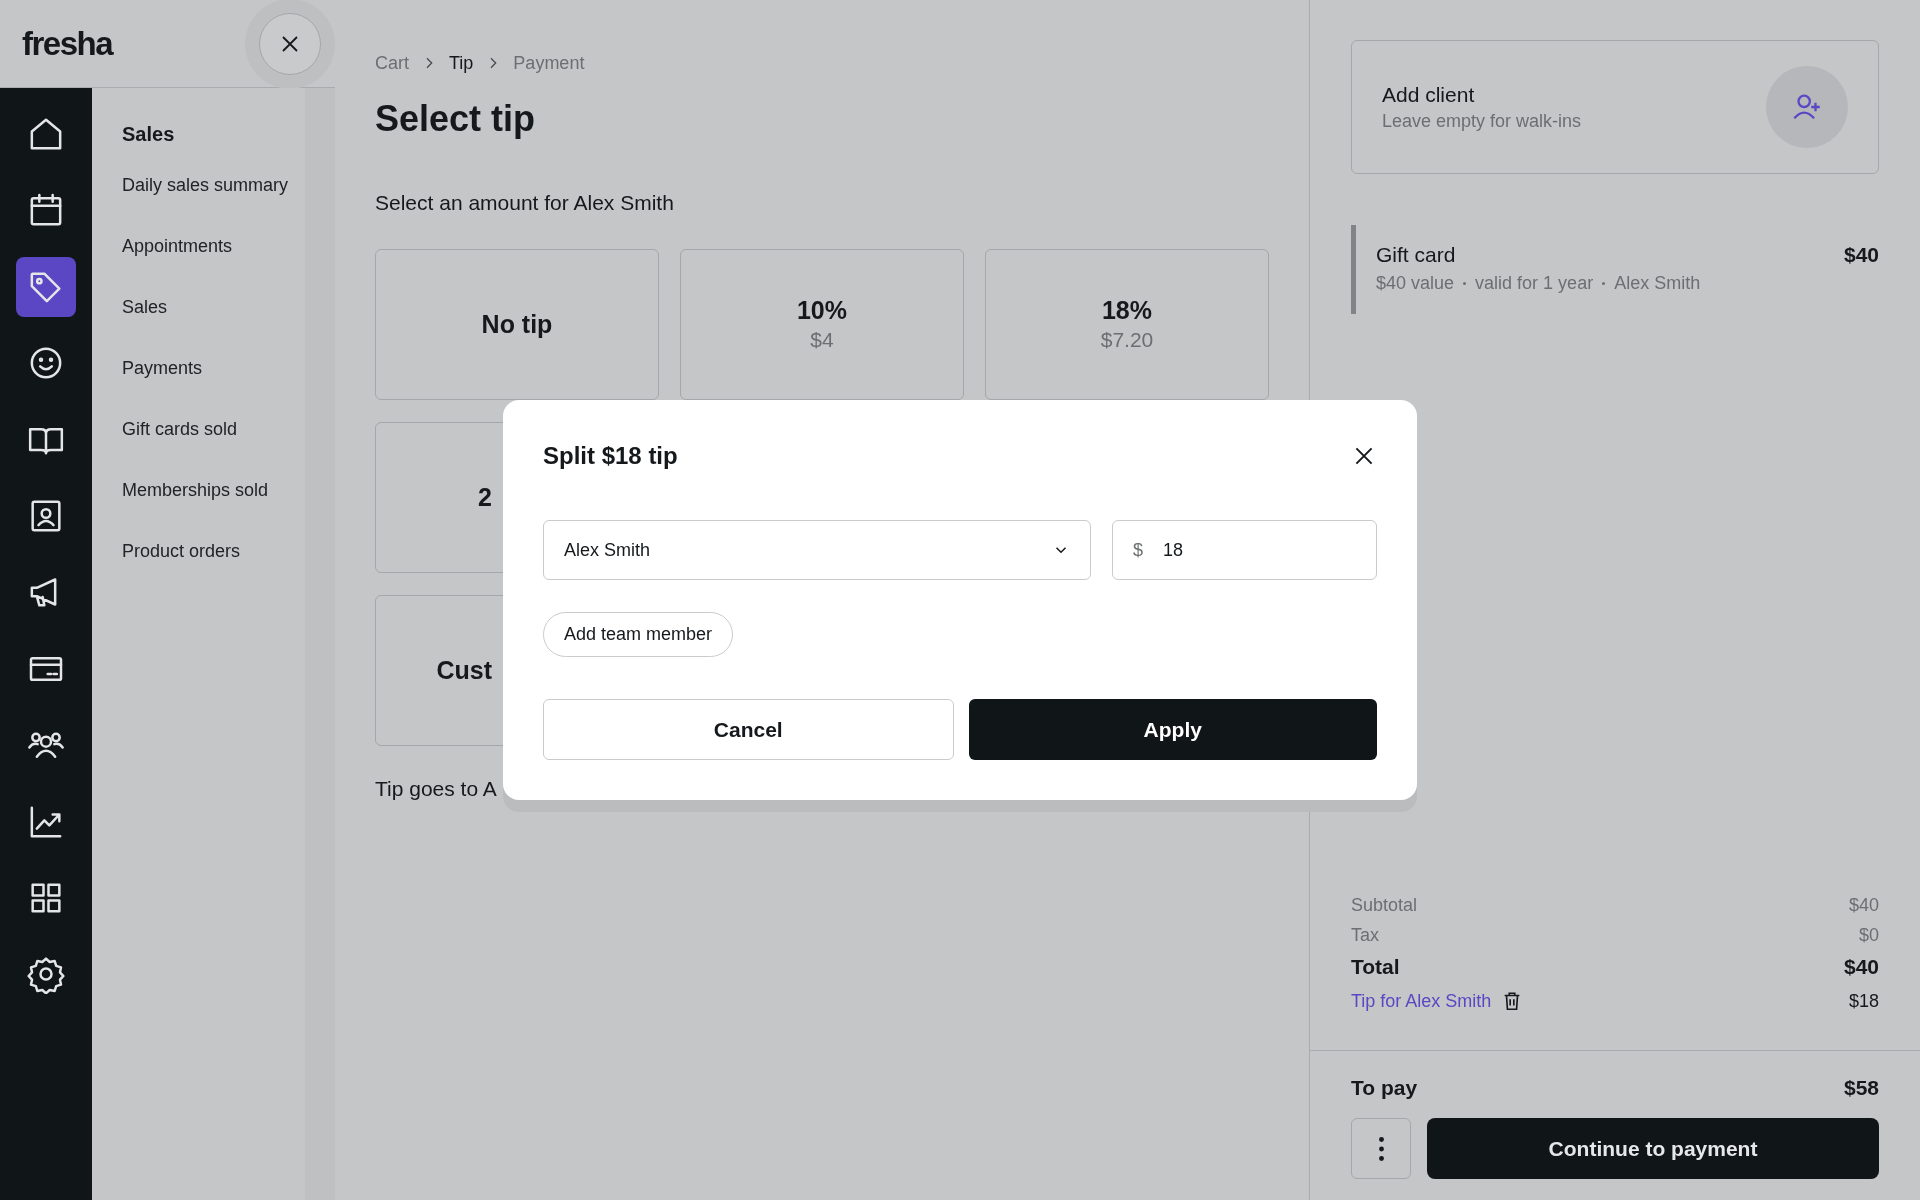  I want to click on summary-label: Tax, so click(1365, 935).